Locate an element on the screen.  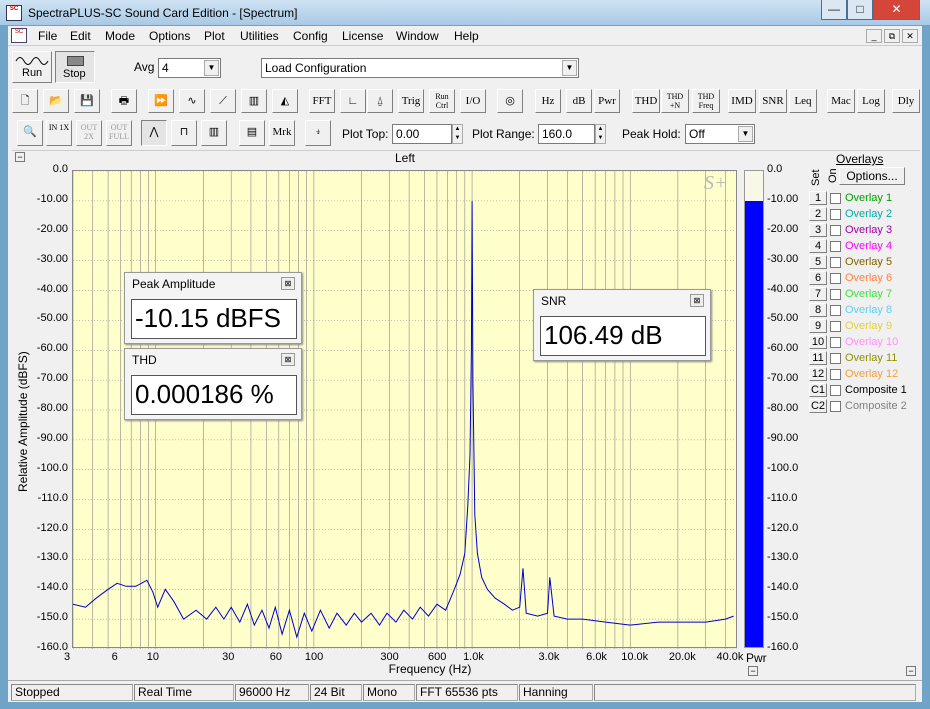
collapse-meter-button: − is located at coordinates (753, 671).